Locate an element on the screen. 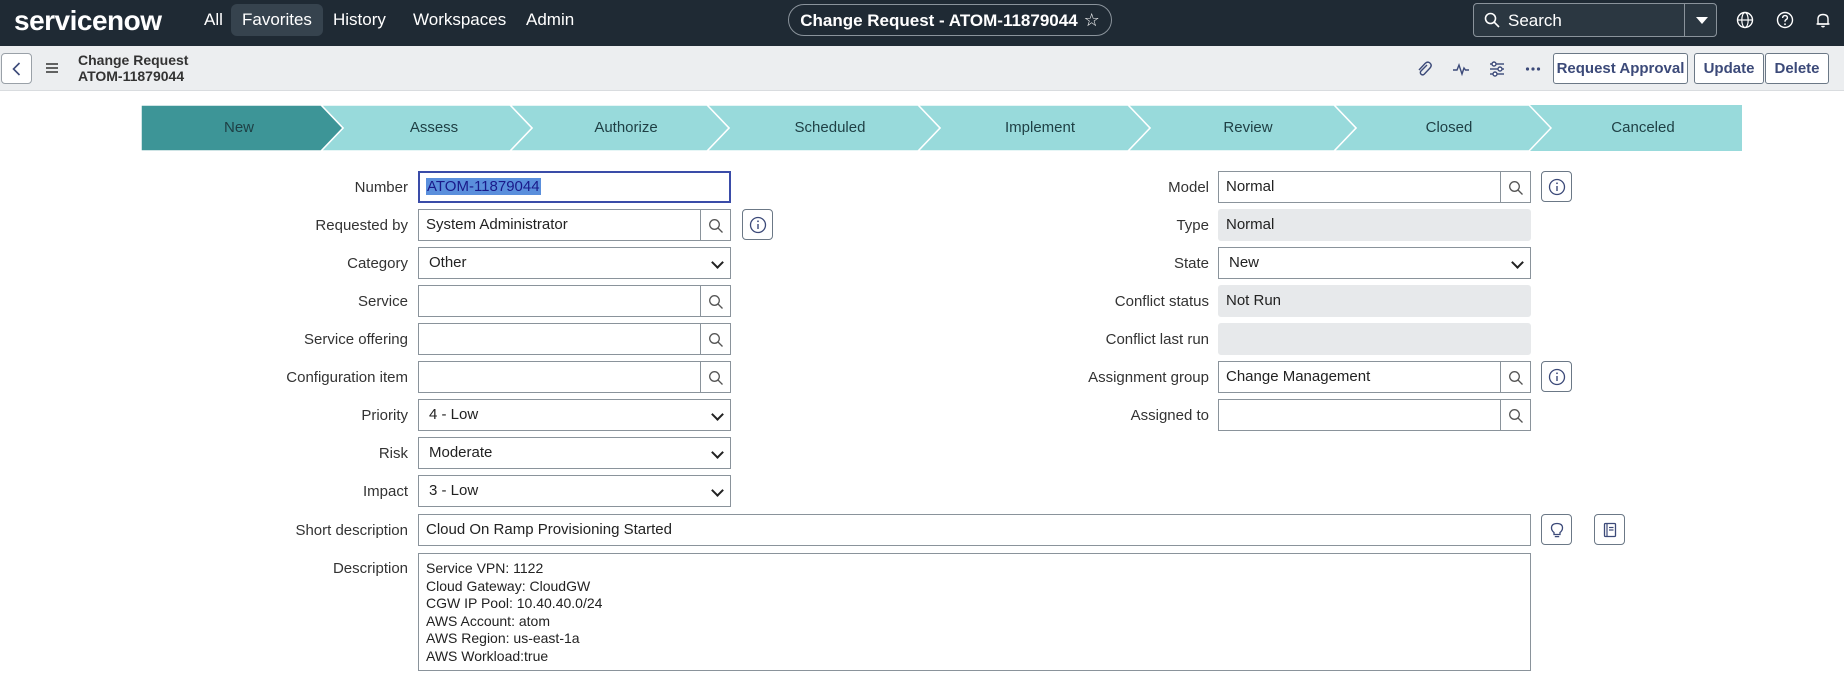 Image resolution: width=1844 pixels, height=691 pixels. short-description-field: Cloud On Ramp Provisioning Started is located at coordinates (974, 530).